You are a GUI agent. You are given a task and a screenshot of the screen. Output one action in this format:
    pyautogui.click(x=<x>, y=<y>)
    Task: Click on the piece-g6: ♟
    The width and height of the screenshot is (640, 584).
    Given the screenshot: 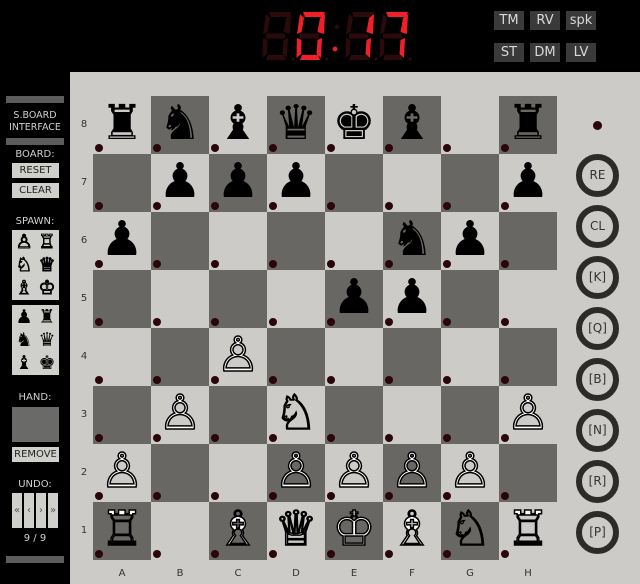 What is the action you would take?
    pyautogui.click(x=470, y=239)
    